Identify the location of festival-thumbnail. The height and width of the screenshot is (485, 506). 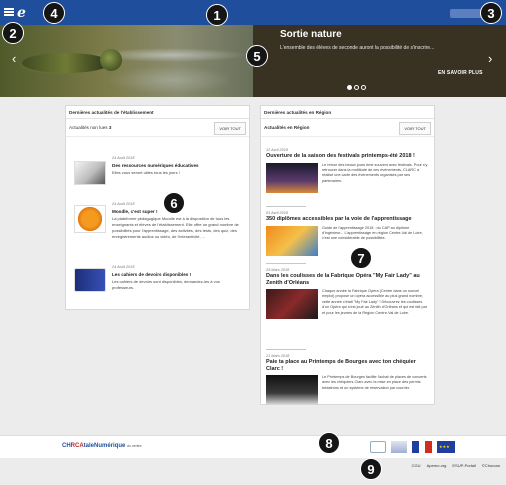
(292, 177).